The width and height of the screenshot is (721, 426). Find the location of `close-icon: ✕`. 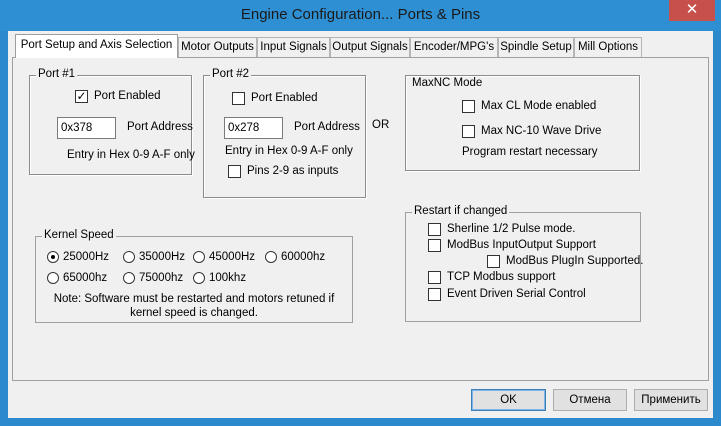

close-icon: ✕ is located at coordinates (692, 9).